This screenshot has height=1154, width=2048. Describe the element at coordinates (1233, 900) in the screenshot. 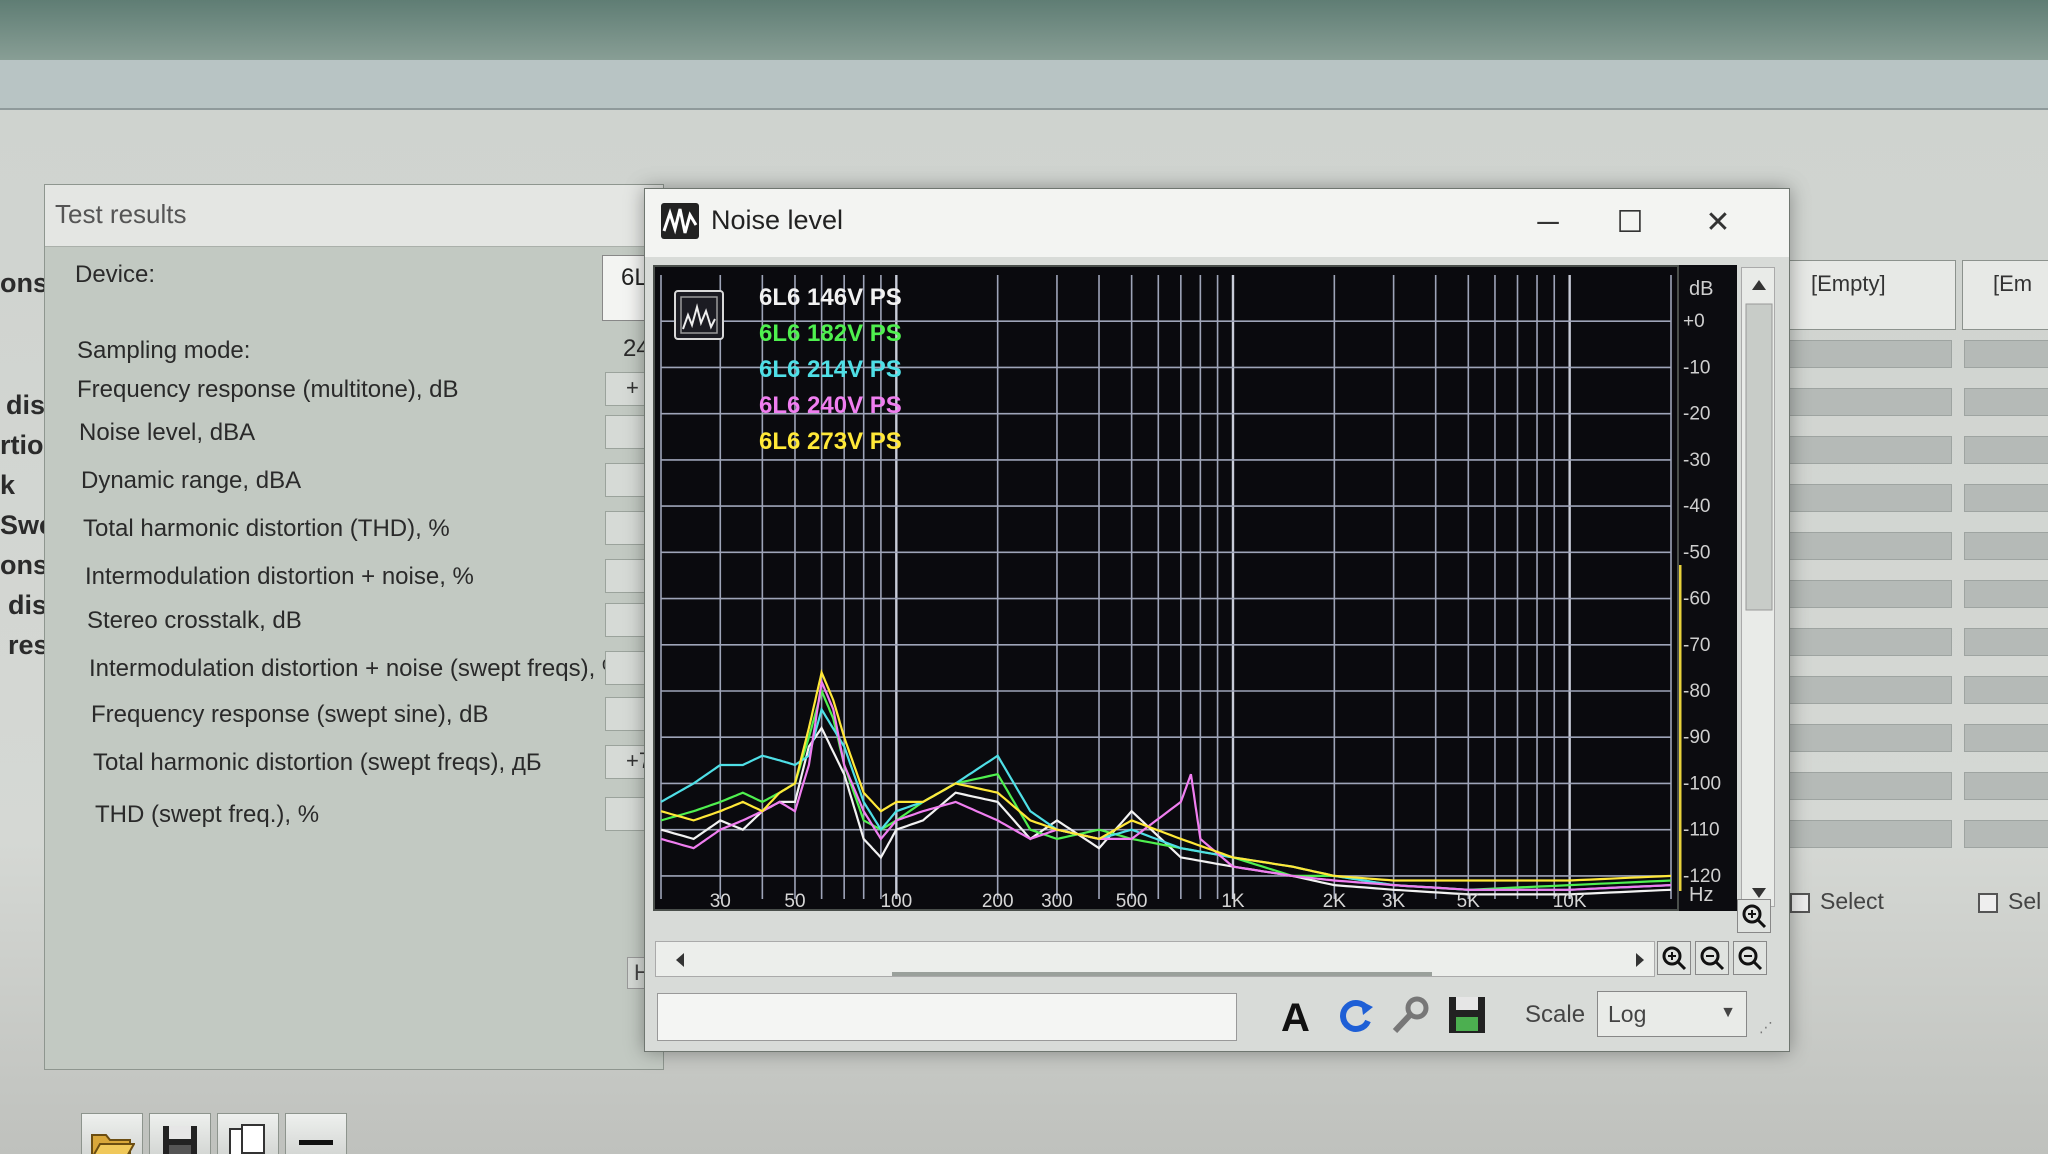

I see `x-tick-label: 1K` at that location.